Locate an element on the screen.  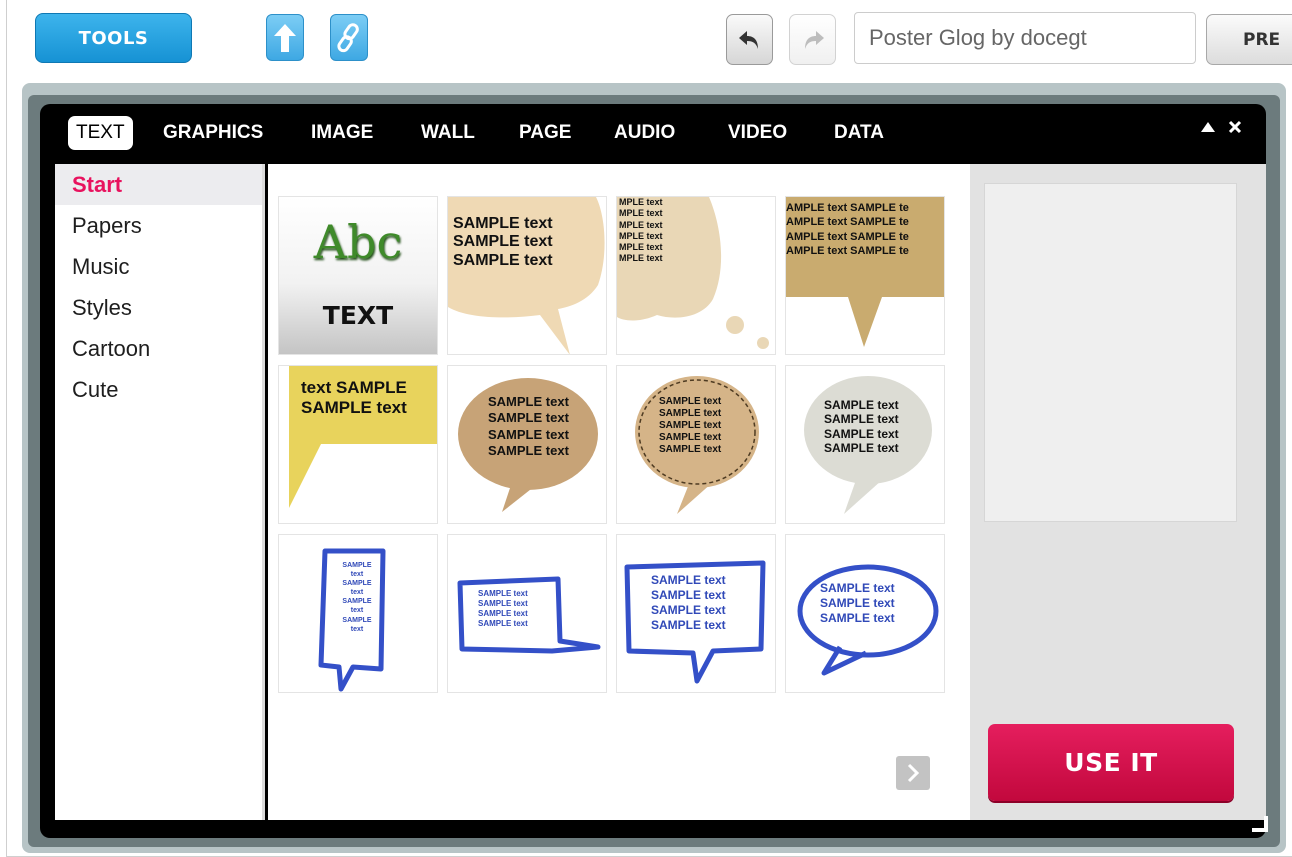
link-icon is located at coordinates (348, 37).